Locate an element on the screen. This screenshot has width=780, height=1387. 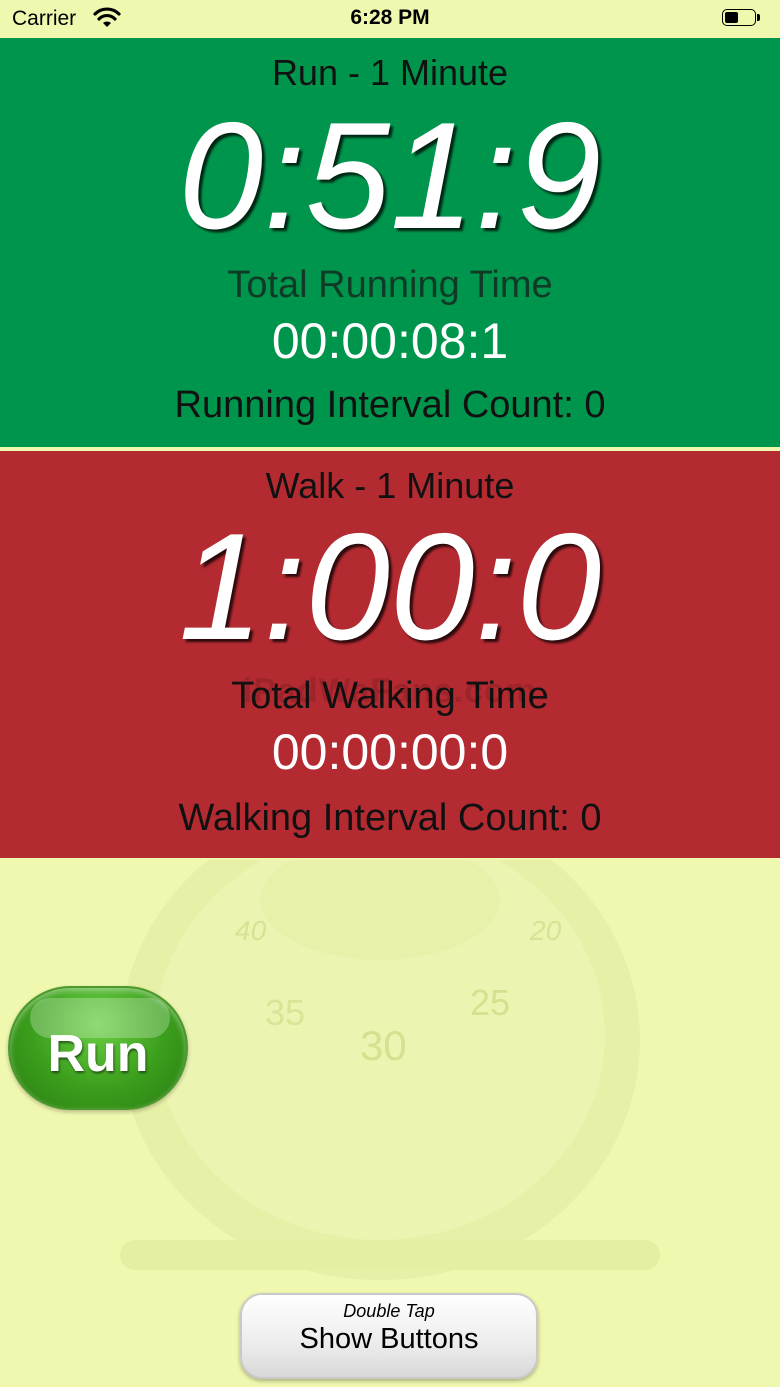
show-buttons-label: Show Buttons is located at coordinates (389, 1339).